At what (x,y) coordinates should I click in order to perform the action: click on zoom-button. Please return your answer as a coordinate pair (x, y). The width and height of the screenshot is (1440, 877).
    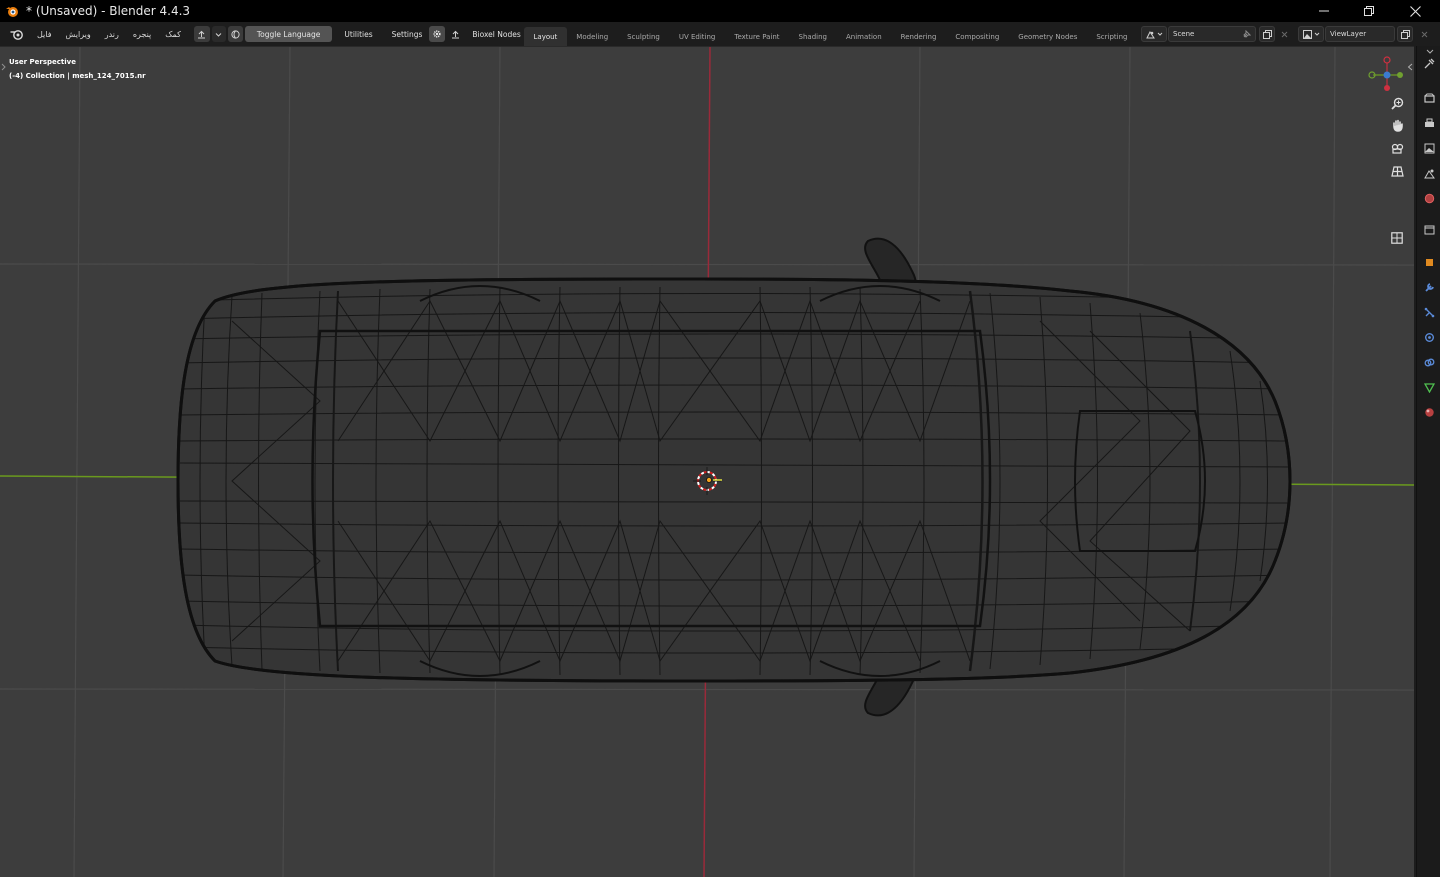
    Looking at the image, I should click on (1397, 103).